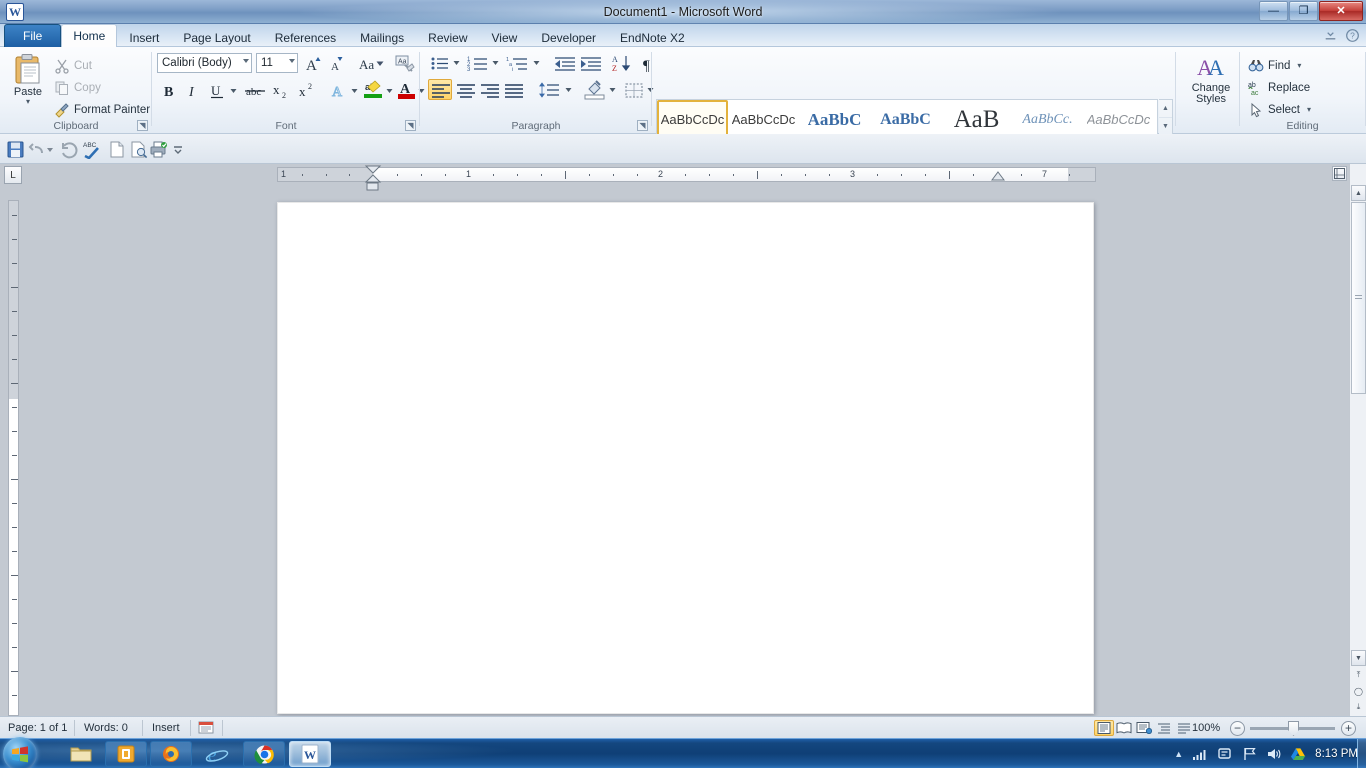 This screenshot has width=1366, height=768. Describe the element at coordinates (1352, 35) in the screenshot. I see `help-icon: ?` at that location.